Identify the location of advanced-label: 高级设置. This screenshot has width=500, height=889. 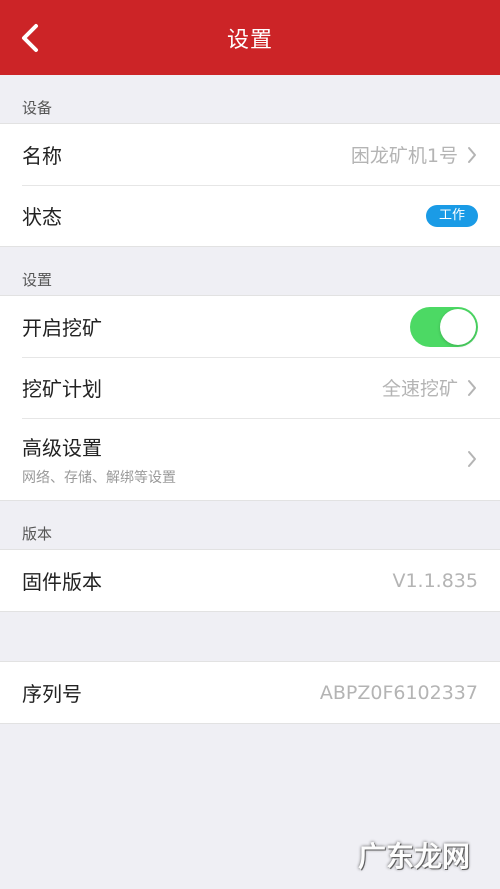
(62, 447).